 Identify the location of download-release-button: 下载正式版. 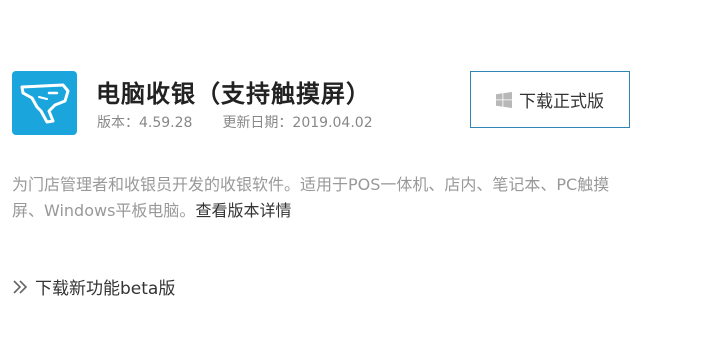
(550, 99).